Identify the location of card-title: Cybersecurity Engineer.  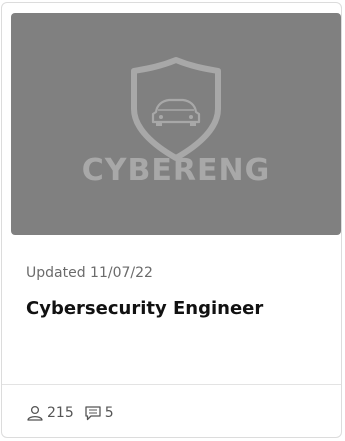
(144, 308).